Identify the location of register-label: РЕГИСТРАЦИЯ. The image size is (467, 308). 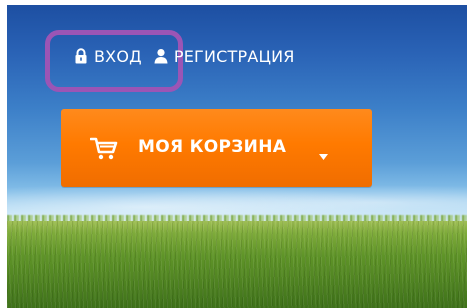
(234, 56).